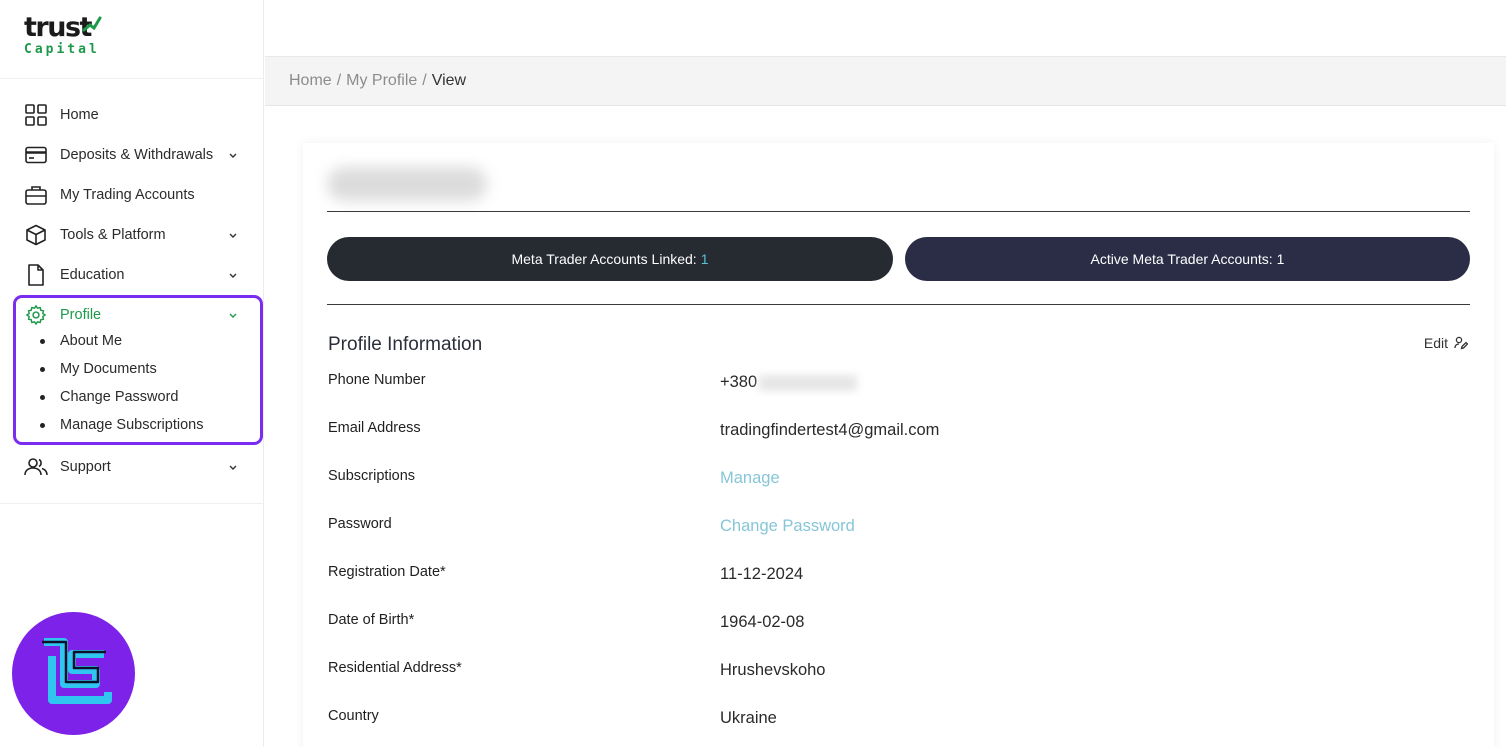 This screenshot has height=747, width=1506. What do you see at coordinates (91, 341) in the screenshot?
I see `sidebar-subitem-label: About Me` at bounding box center [91, 341].